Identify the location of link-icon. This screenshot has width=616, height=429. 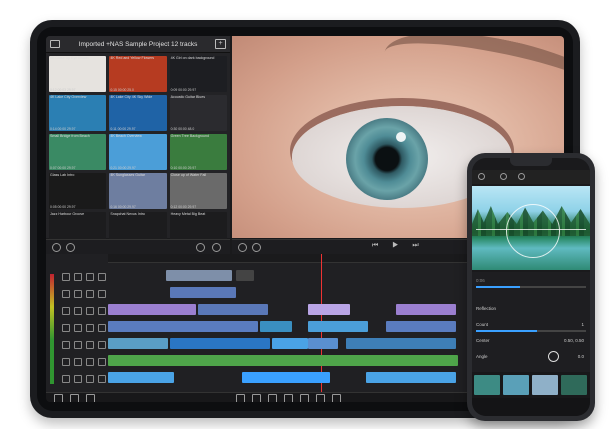
(272, 398).